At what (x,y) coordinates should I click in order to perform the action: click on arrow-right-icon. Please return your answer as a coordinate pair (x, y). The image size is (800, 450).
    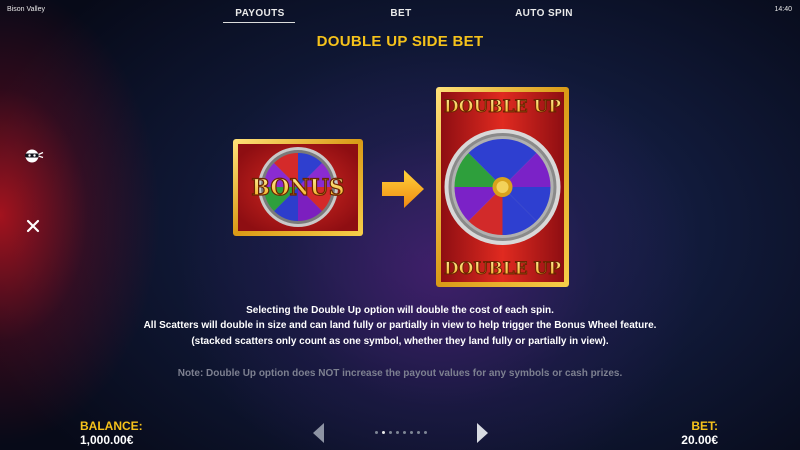
    Looking at the image, I should click on (403, 189).